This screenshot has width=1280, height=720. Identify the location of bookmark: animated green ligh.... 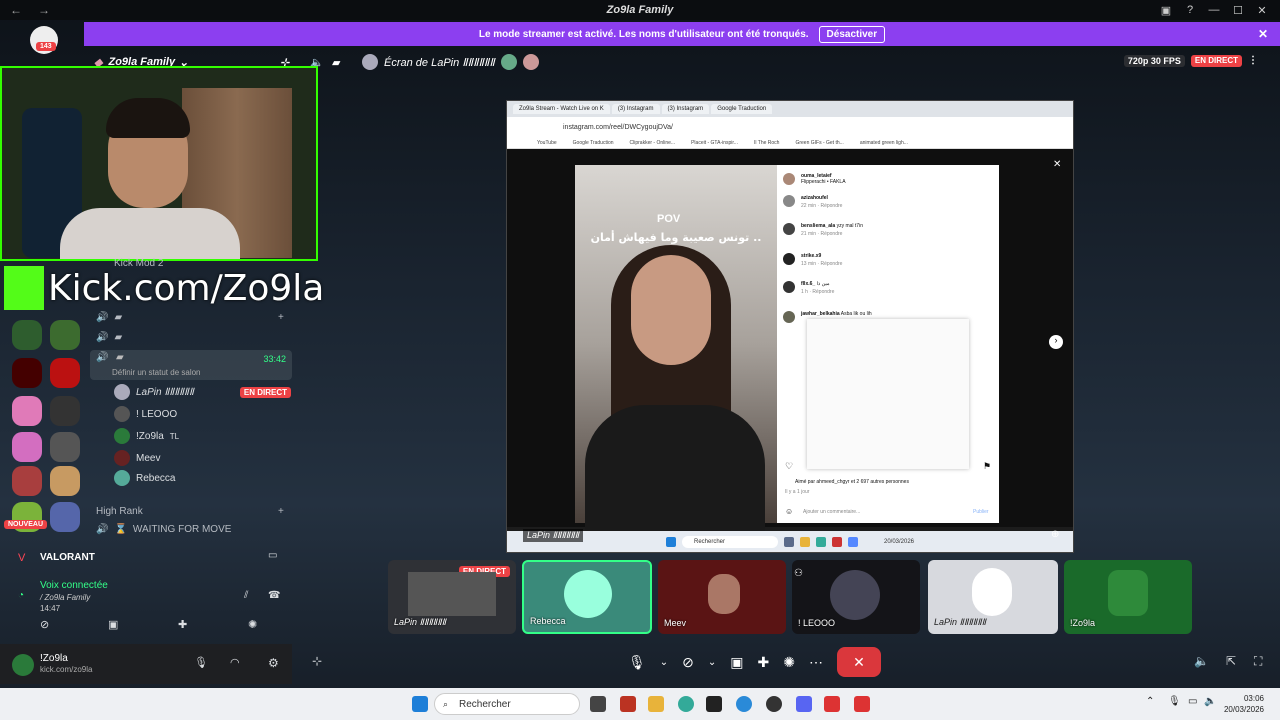
(884, 143).